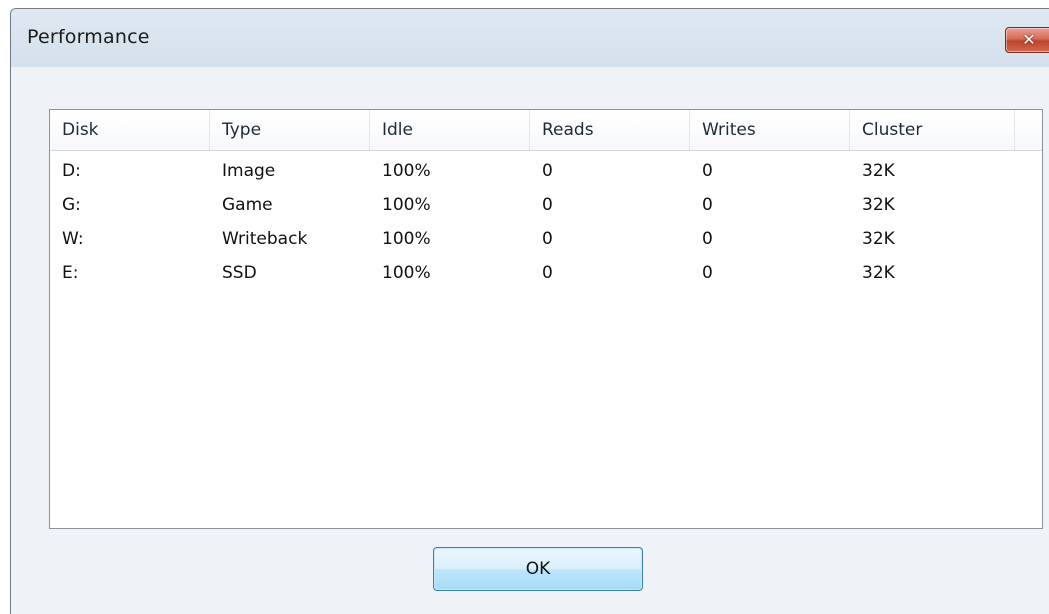 This screenshot has height=614, width=1049. I want to click on cell-disk: W:, so click(73, 239).